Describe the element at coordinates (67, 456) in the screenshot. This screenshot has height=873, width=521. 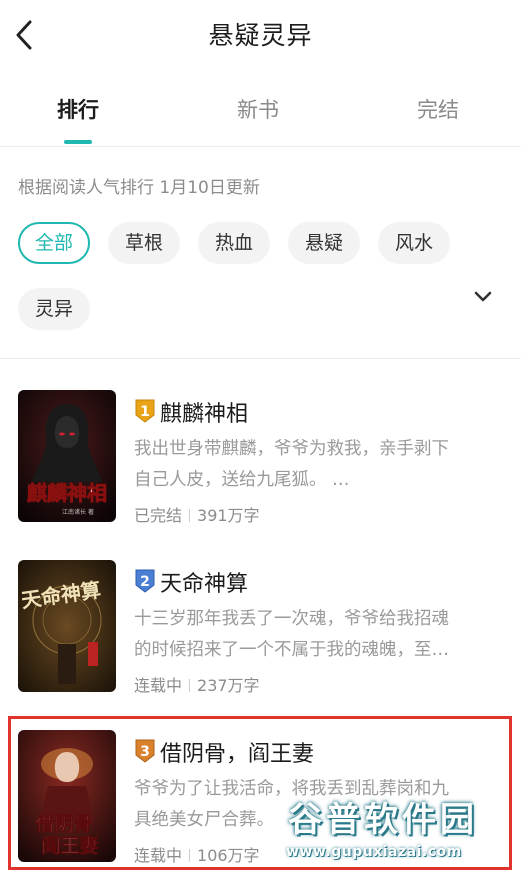
I see `book-cover: 麒麟神相 江南诸长 著` at that location.